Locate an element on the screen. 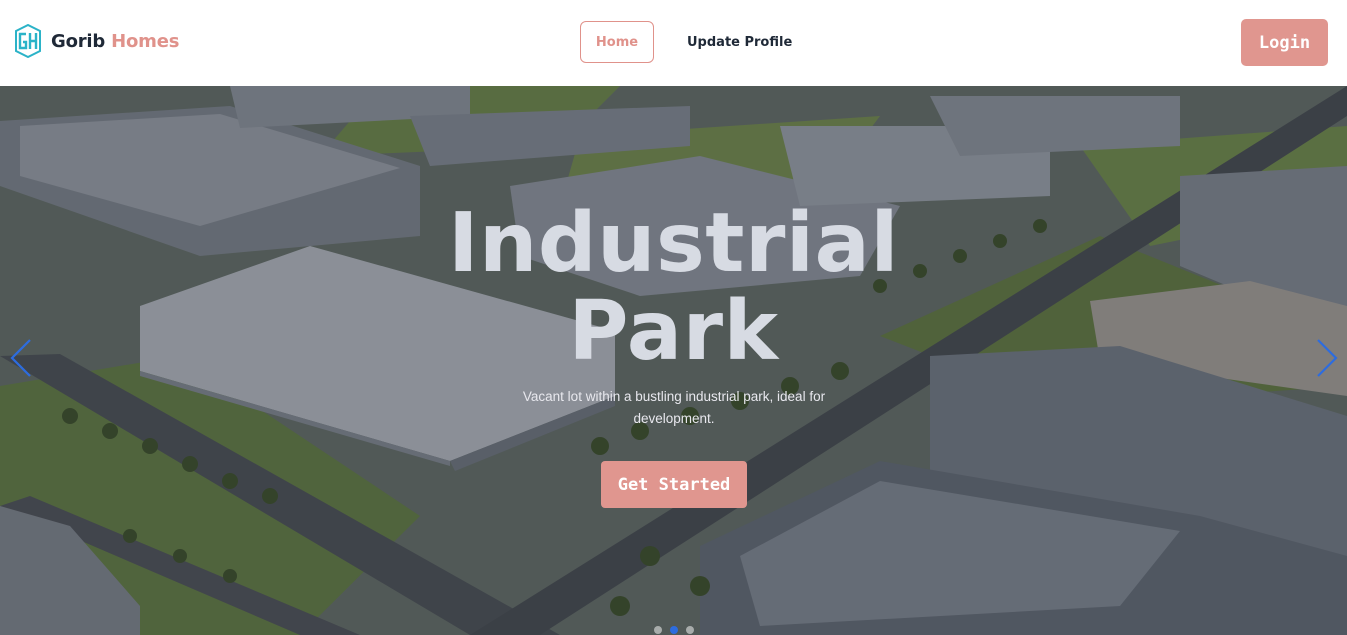 Image resolution: width=1347 pixels, height=635 pixels. brand: Gorib Homes is located at coordinates (96, 41).